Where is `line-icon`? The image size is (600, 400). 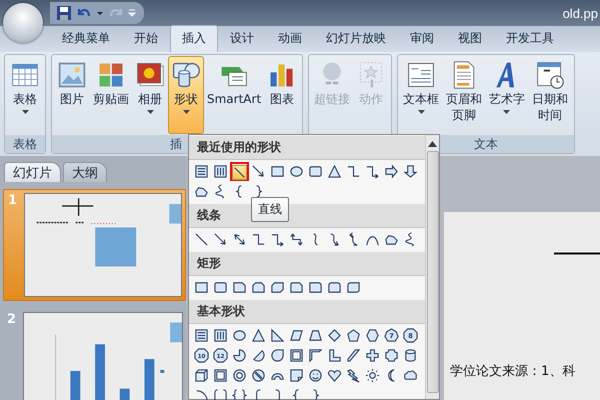 line-icon is located at coordinates (239, 172).